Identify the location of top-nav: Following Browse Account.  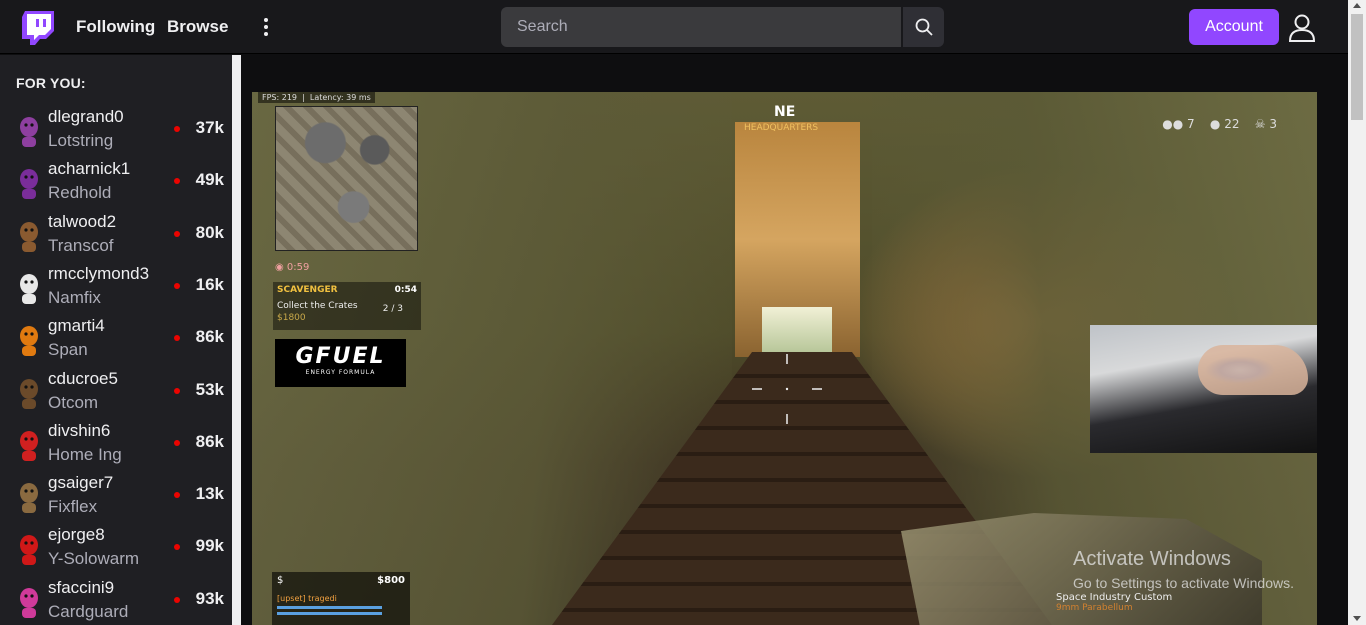
(674, 27).